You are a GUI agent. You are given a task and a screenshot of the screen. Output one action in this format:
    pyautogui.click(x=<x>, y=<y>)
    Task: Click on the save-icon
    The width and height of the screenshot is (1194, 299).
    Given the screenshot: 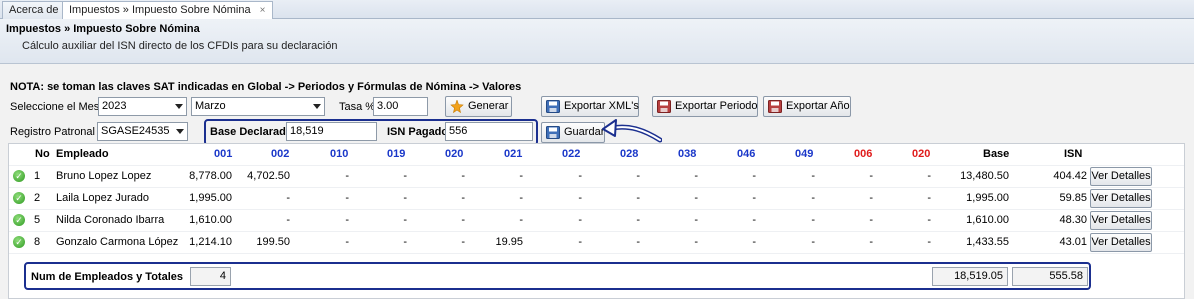 What is the action you would take?
    pyautogui.click(x=553, y=106)
    